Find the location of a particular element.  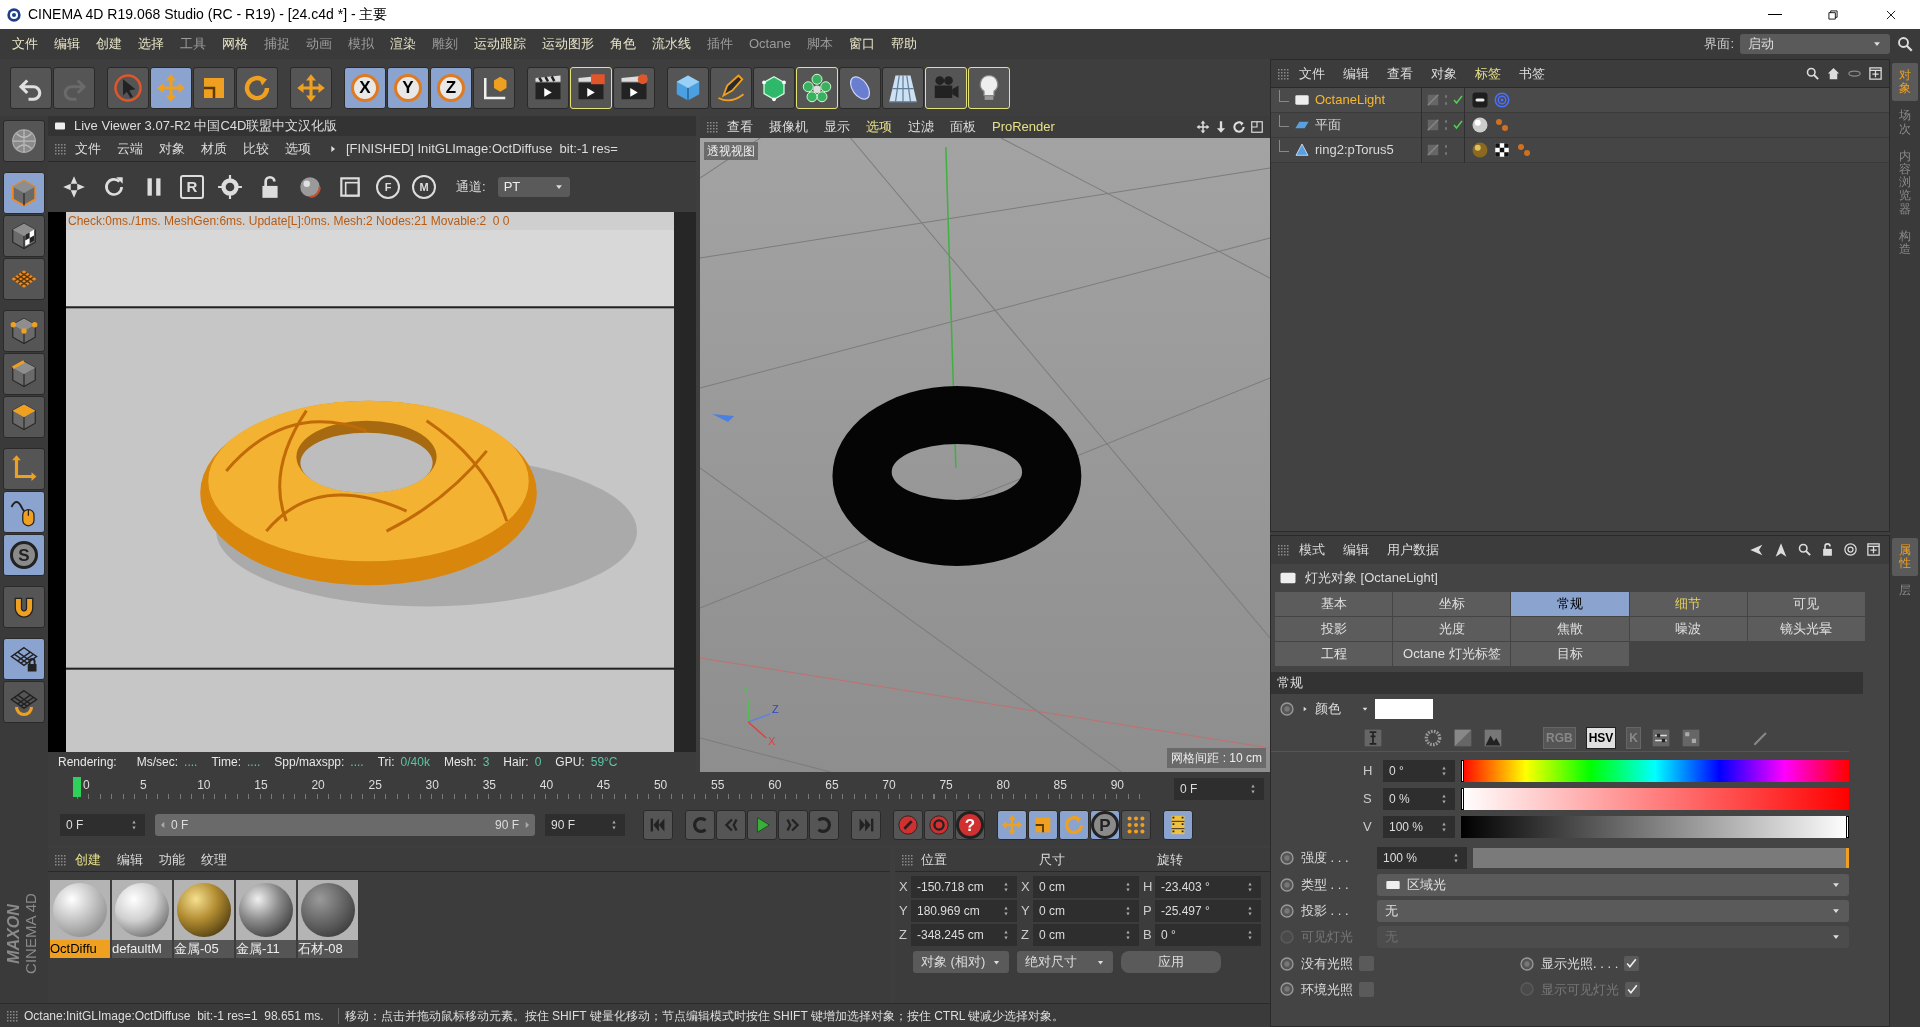

menu-item: 模拟 is located at coordinates (361, 44).